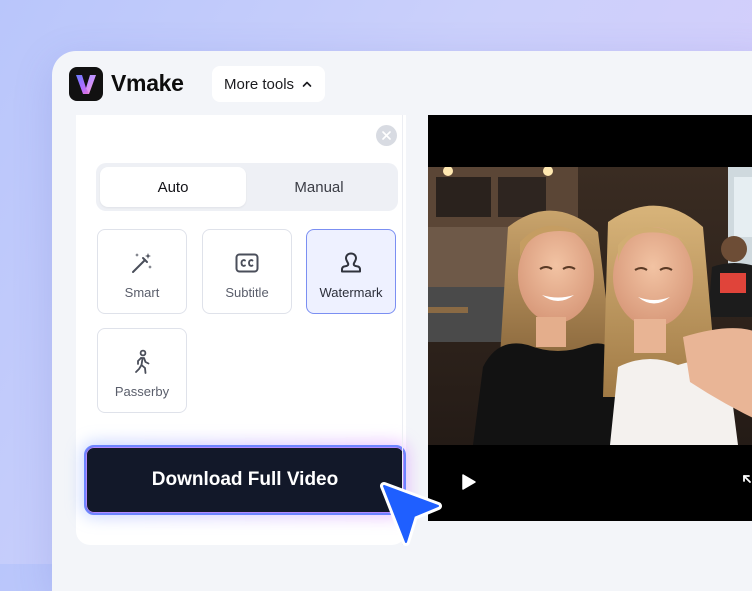 Image resolution: width=752 pixels, height=591 pixels. Describe the element at coordinates (402, 83) in the screenshot. I see `top-bar: Vmake More tools` at that location.